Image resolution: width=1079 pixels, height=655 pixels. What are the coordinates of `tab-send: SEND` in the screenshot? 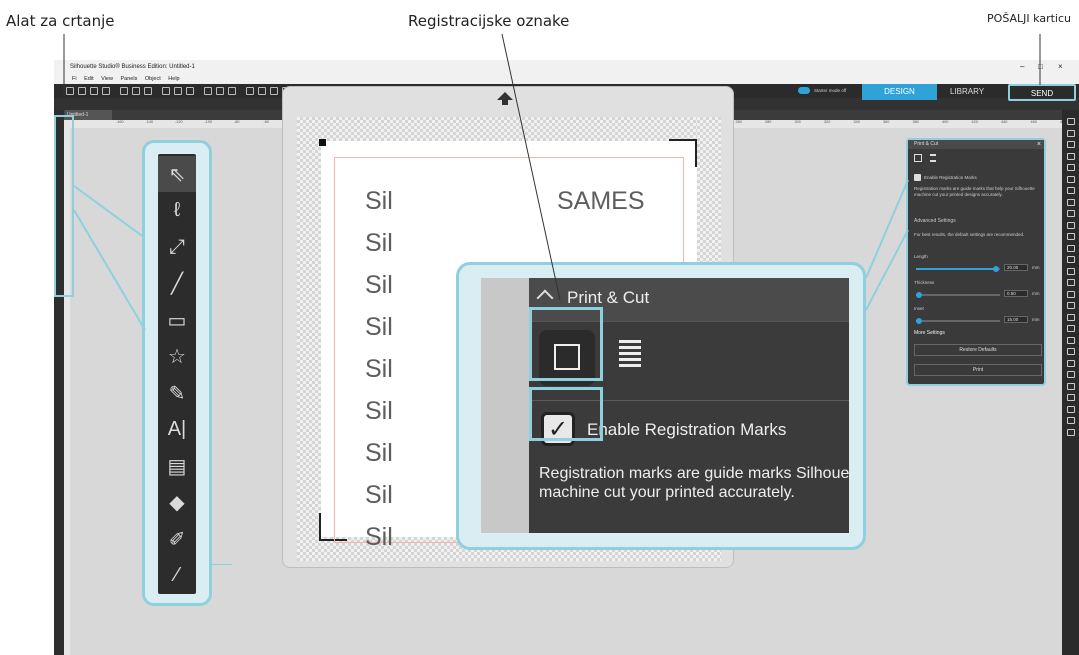 It's located at (1042, 92).